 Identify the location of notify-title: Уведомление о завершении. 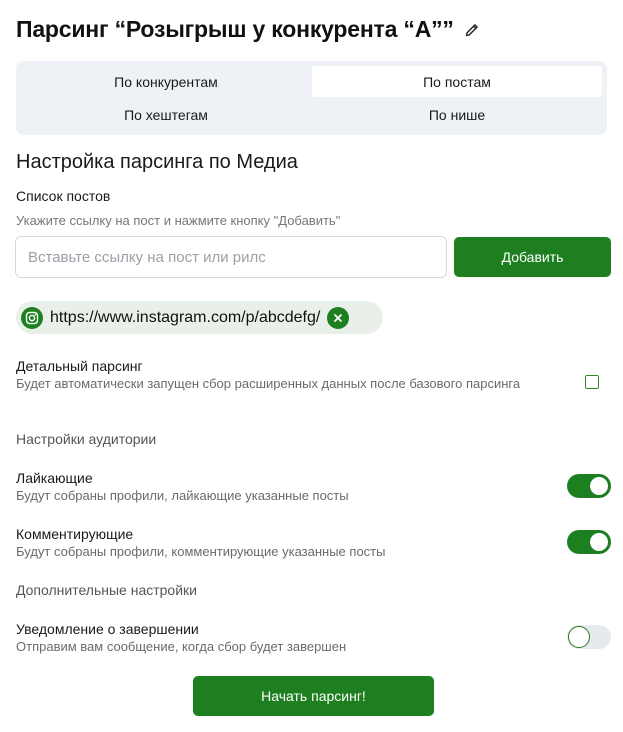
(107, 629).